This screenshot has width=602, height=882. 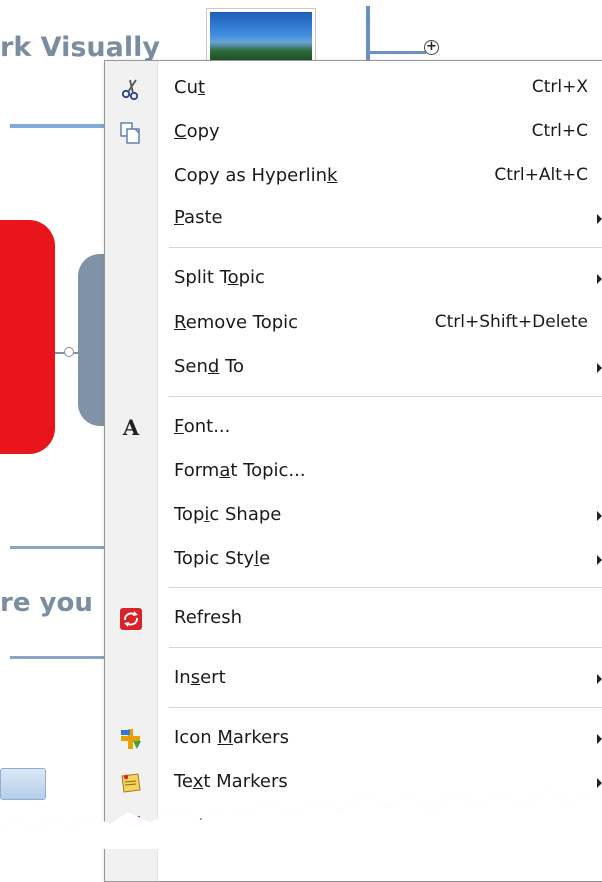 I want to click on landscape-image, so click(x=261, y=37).